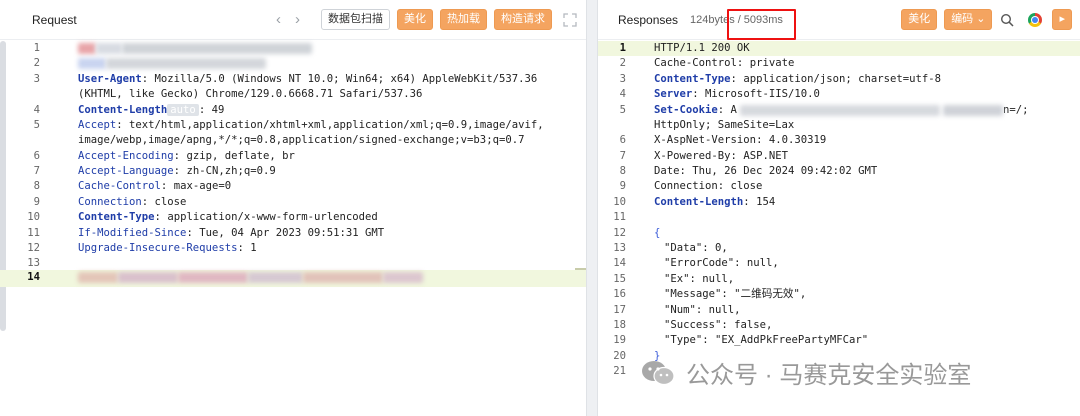 This screenshot has width=1080, height=416. What do you see at coordinates (1035, 19) in the screenshot?
I see `chrome-icon` at bounding box center [1035, 19].